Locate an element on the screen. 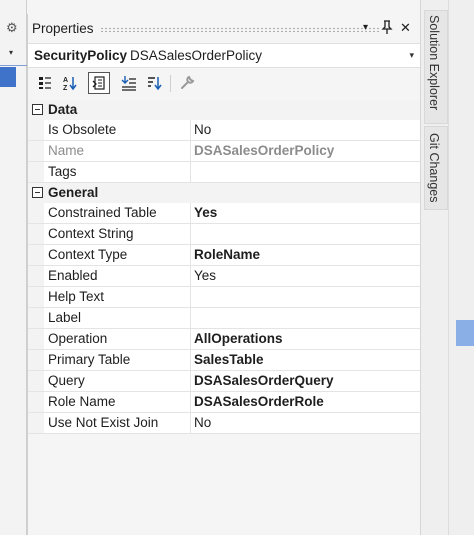 This screenshot has height=535, width=474. category-label: Data is located at coordinates (63, 109).